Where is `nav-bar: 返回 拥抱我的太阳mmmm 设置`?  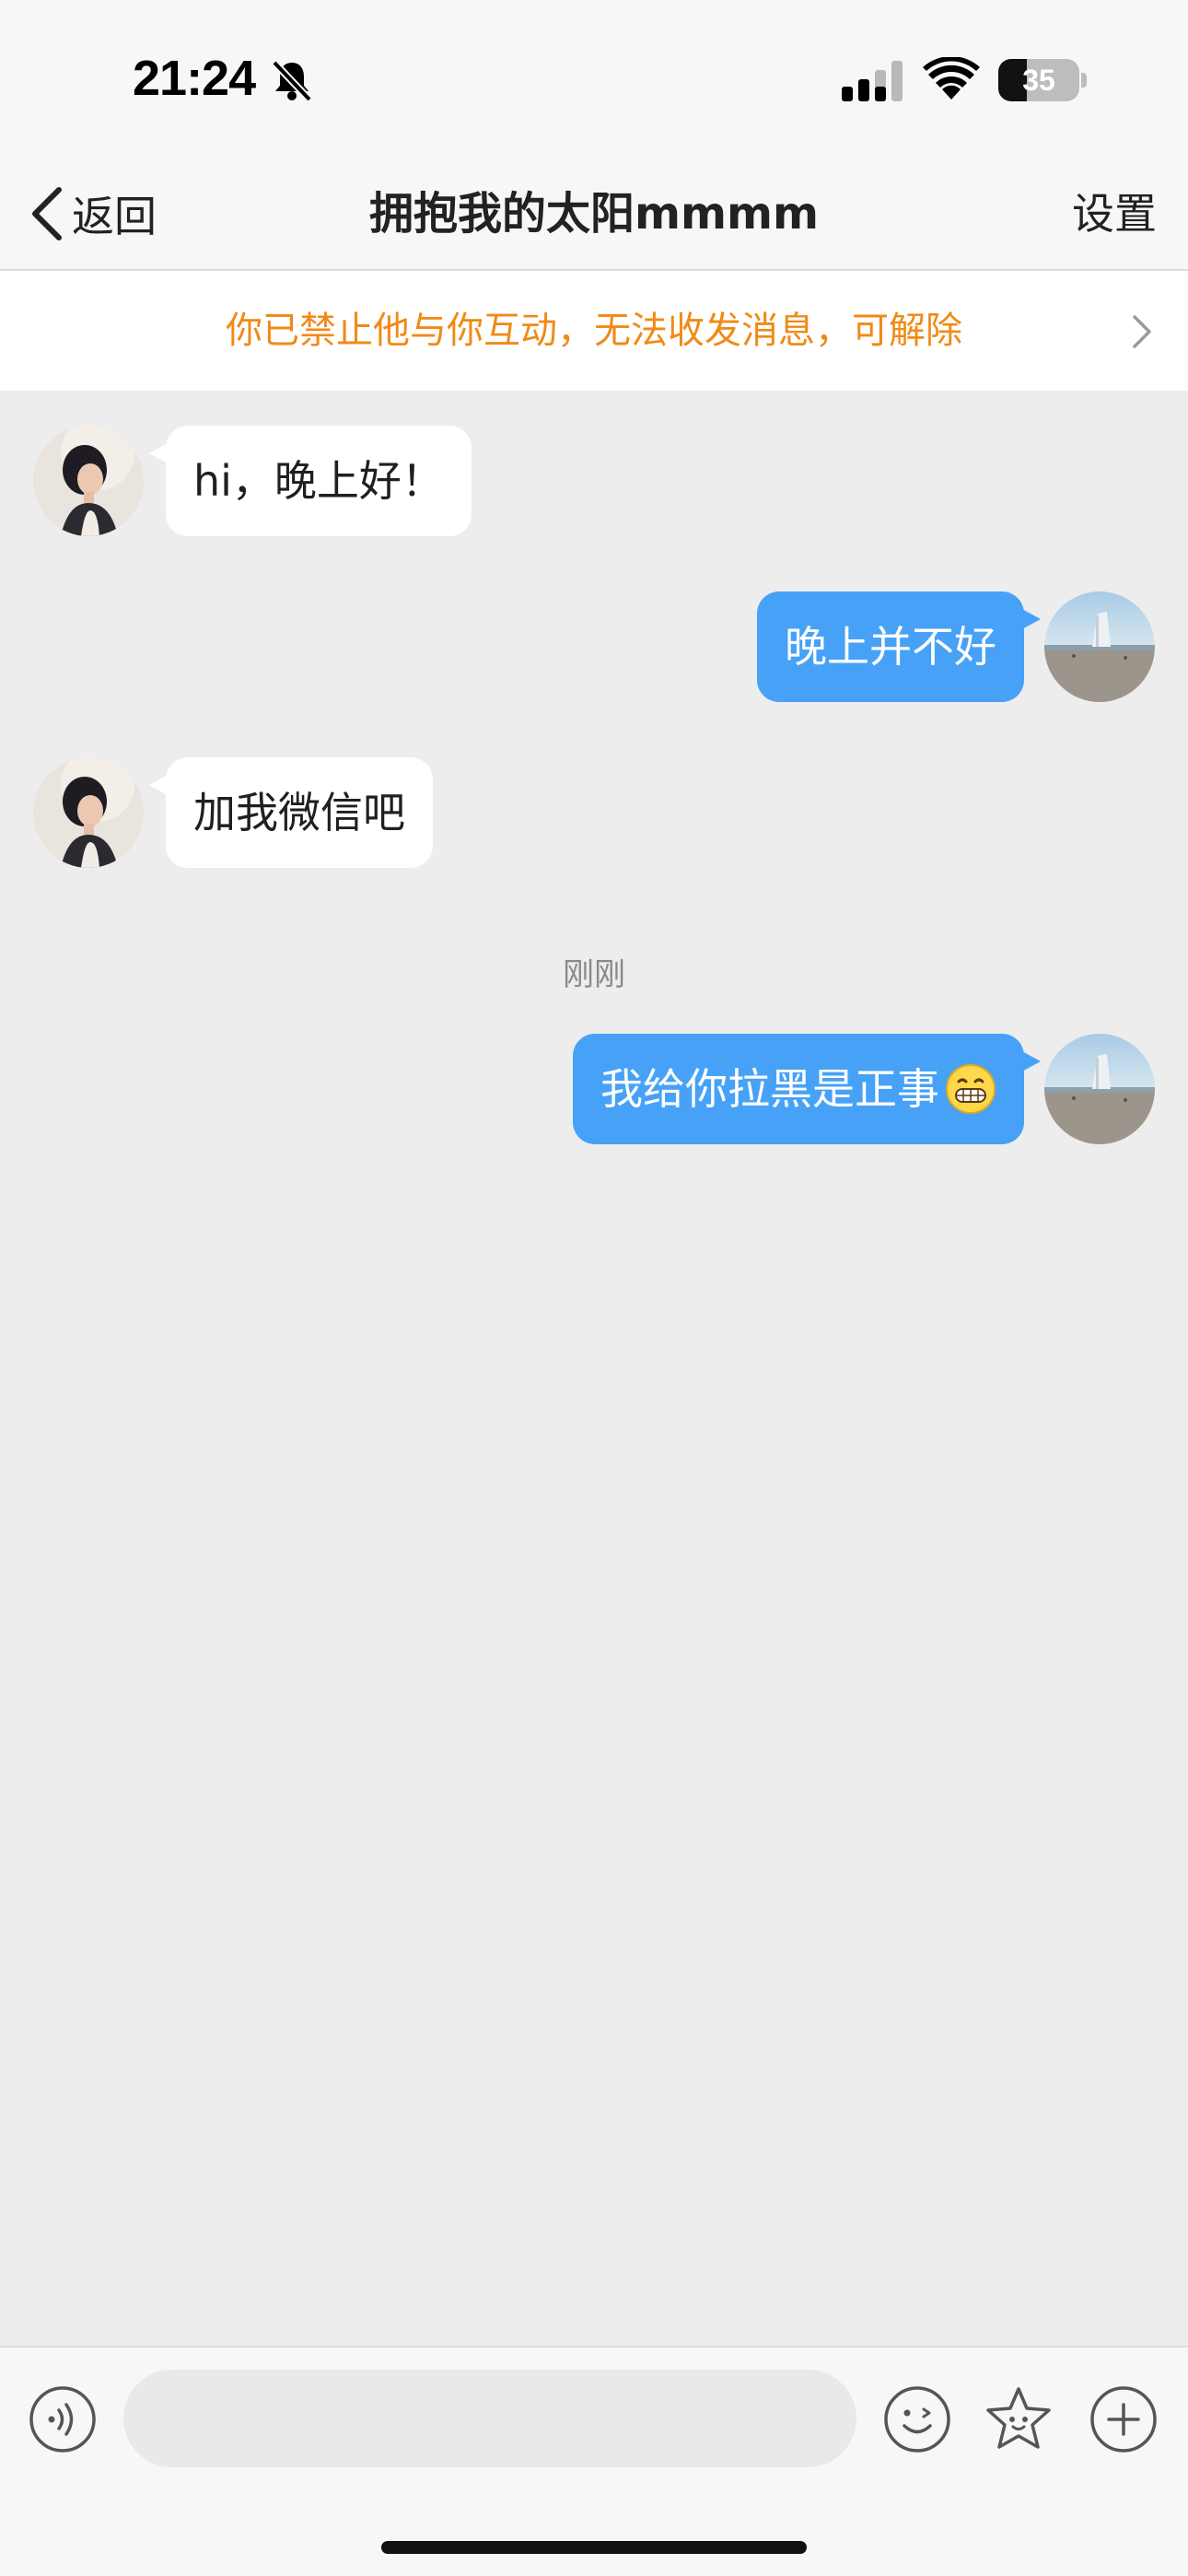
nav-bar: 返回 拥抱我的太阳mmmm 设置 is located at coordinates (594, 214).